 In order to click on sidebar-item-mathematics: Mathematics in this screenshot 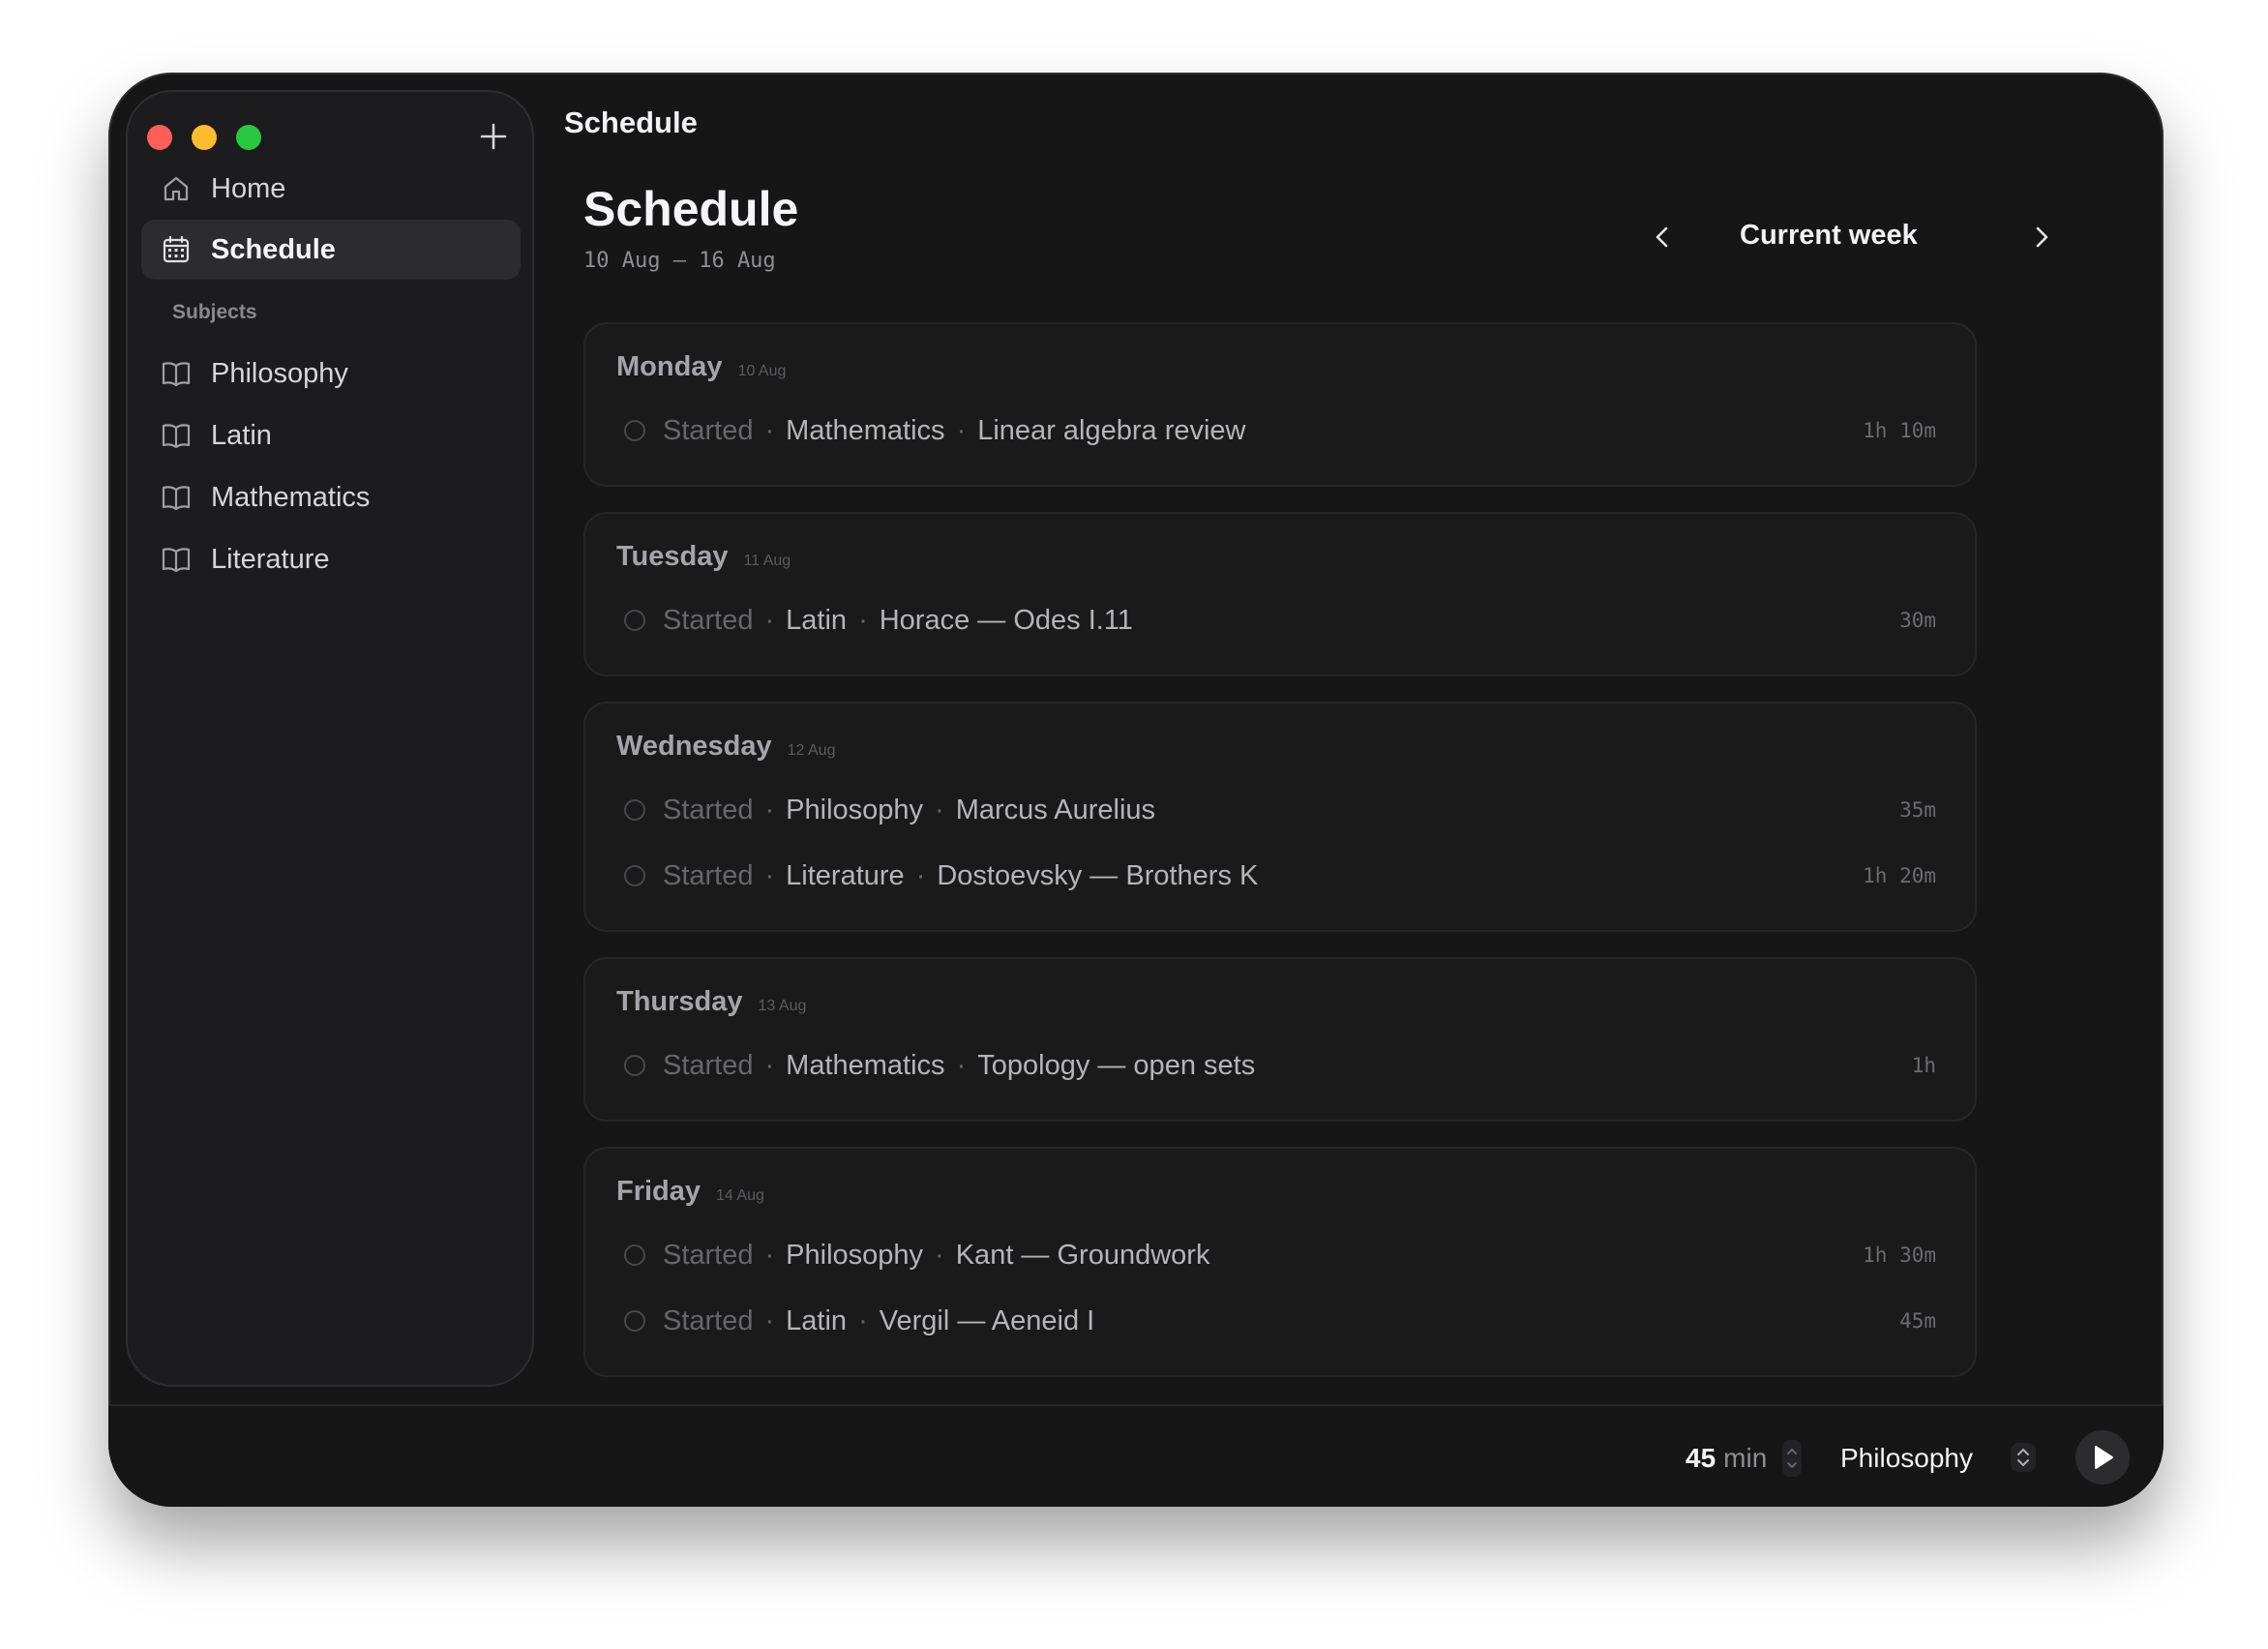, I will do `click(331, 497)`.